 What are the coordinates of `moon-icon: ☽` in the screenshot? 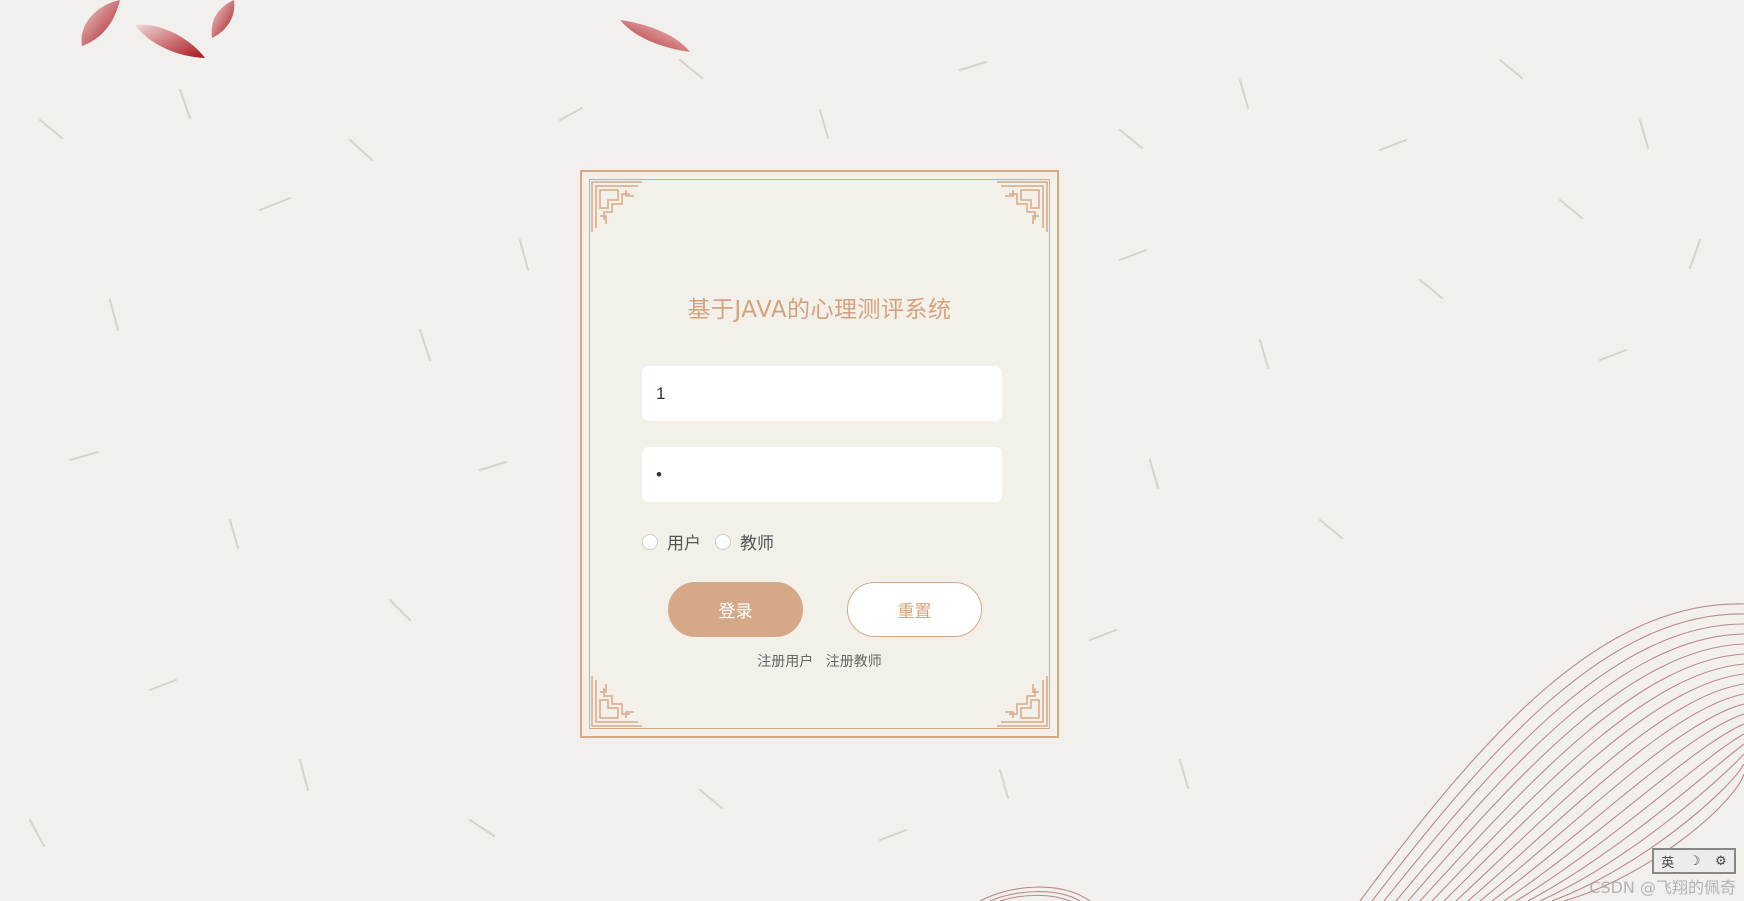 It's located at (1695, 861).